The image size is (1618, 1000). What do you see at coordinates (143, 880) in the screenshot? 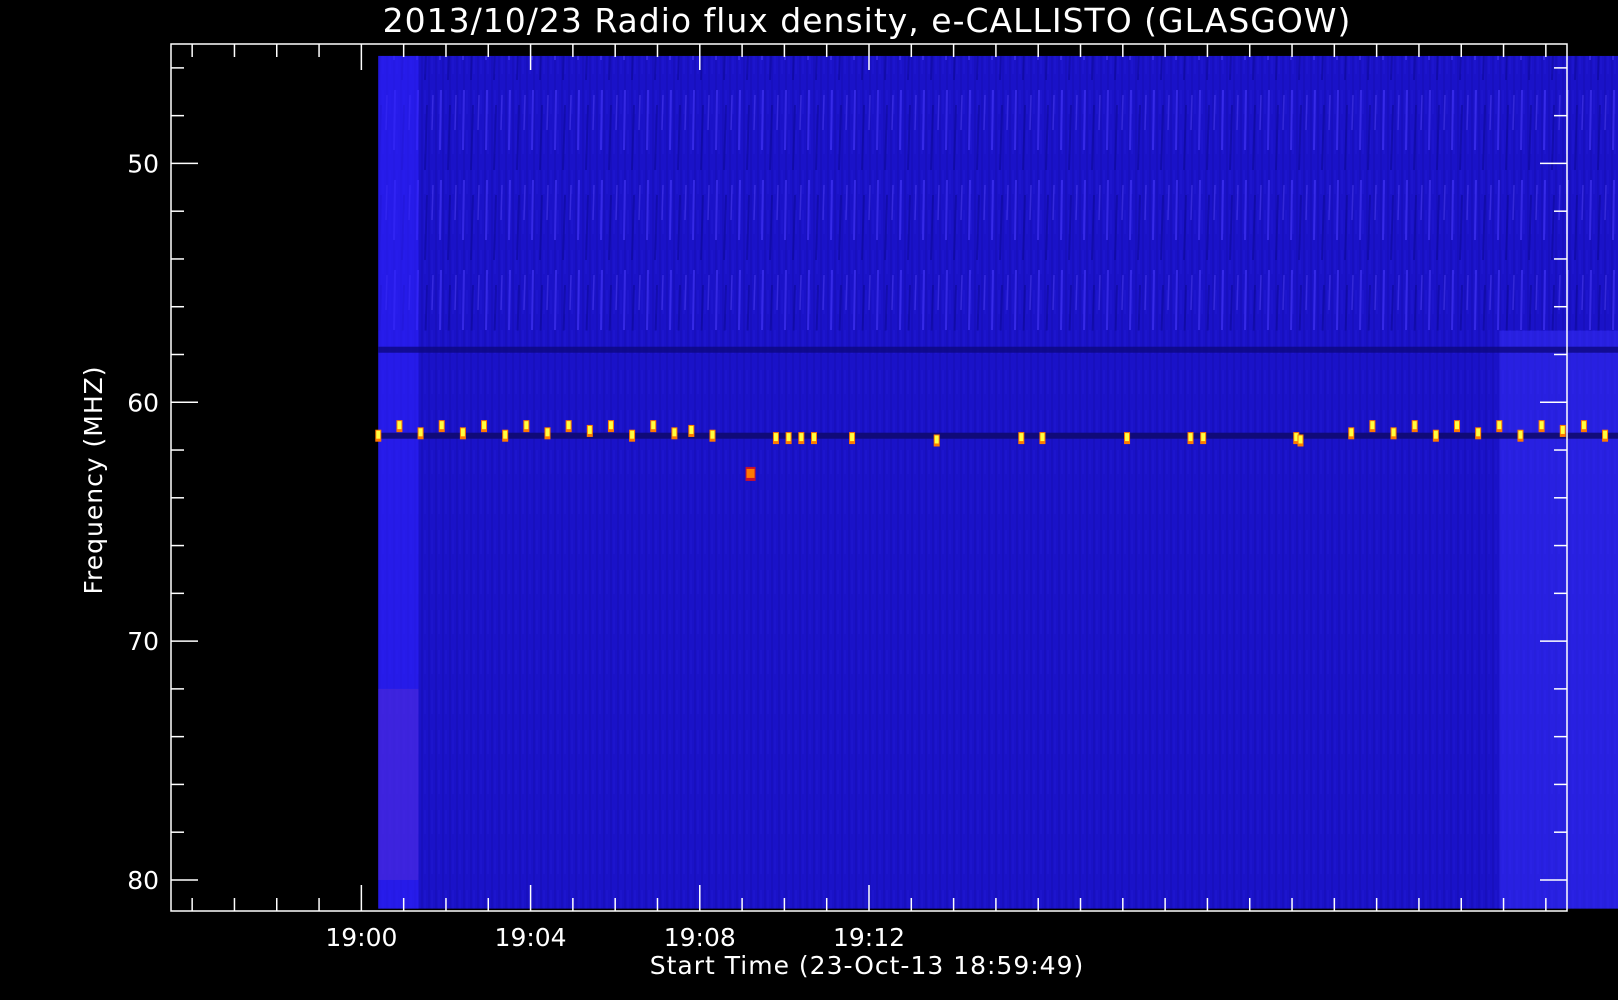
I see `y-tick-label: 80` at bounding box center [143, 880].